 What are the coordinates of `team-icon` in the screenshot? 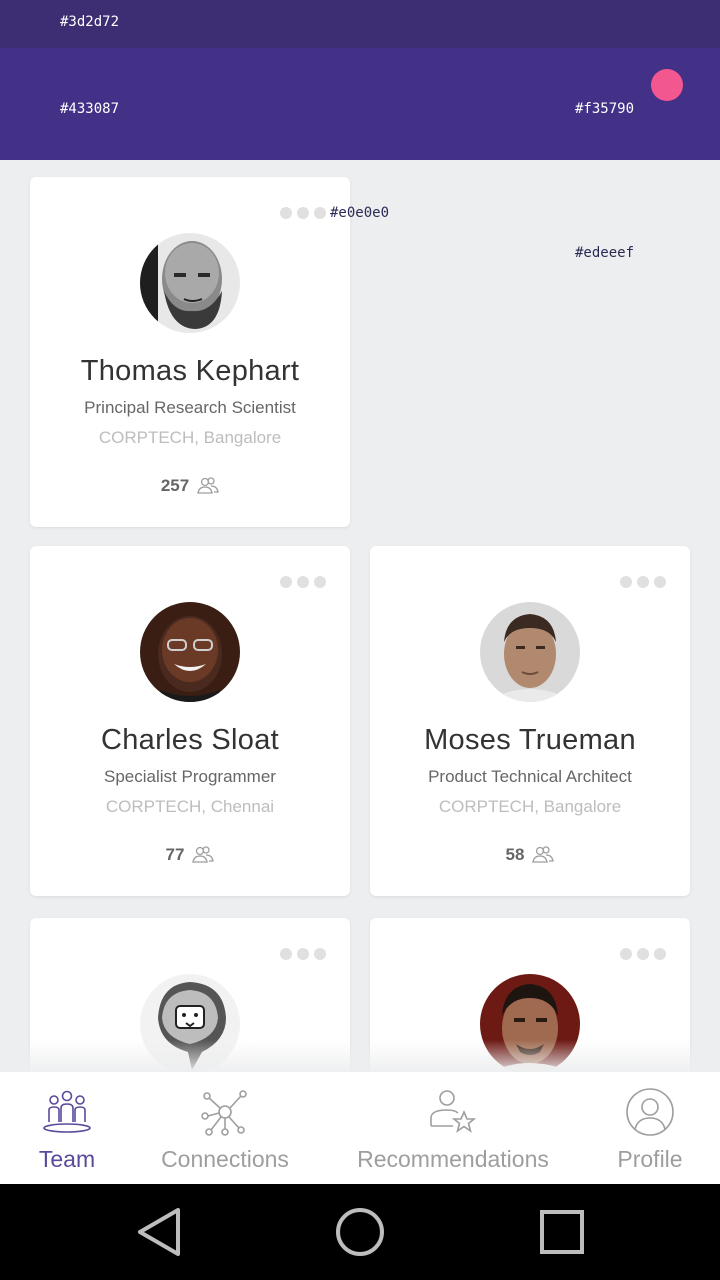 It's located at (67, 1111).